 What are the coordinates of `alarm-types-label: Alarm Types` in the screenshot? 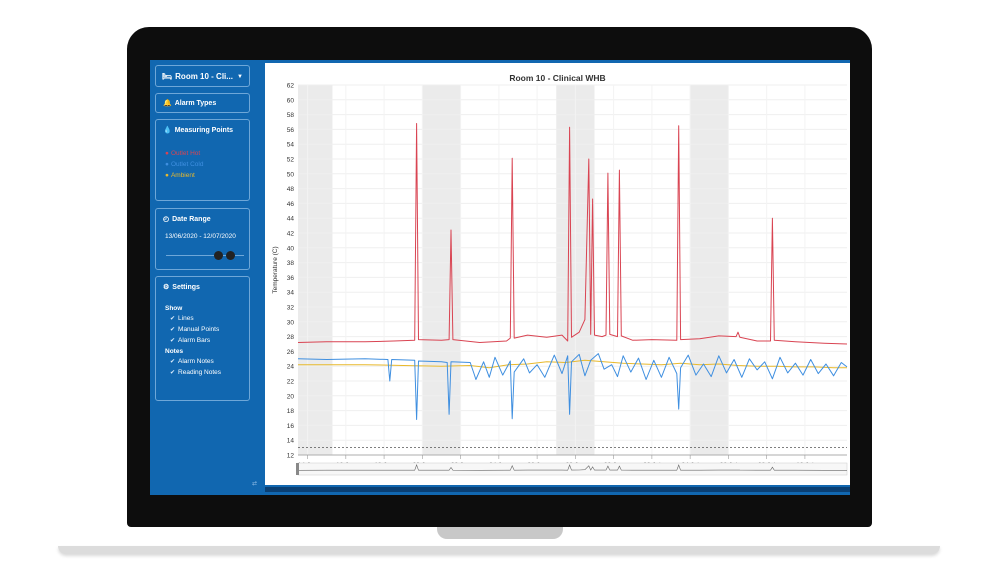 It's located at (195, 103).